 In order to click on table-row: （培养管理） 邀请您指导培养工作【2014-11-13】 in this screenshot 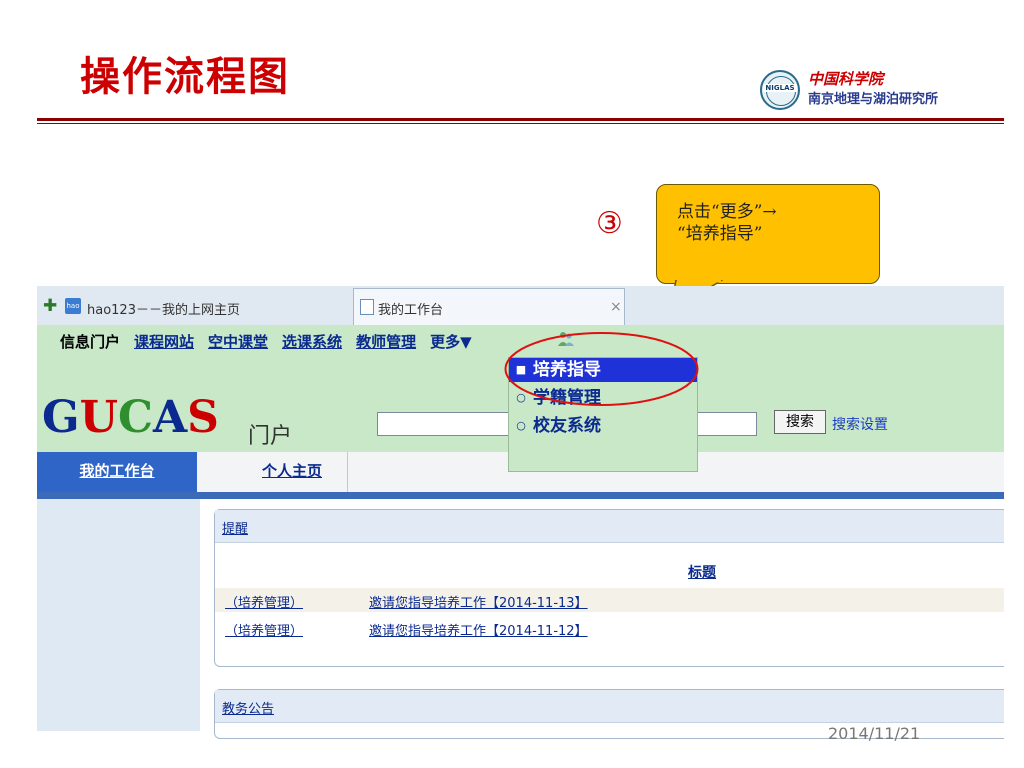, I will do `click(609, 600)`.